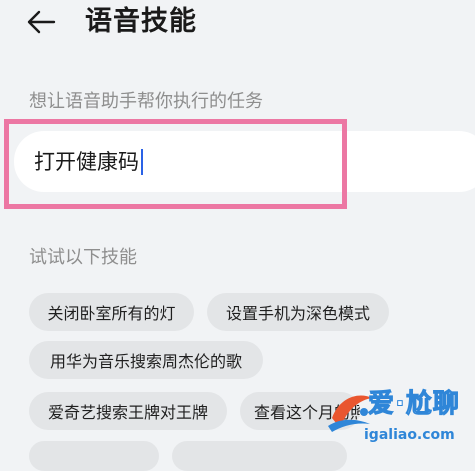 This screenshot has height=471, width=475. Describe the element at coordinates (298, 312) in the screenshot. I see `skill-chip-dark-mode: 设置手机为深色模式` at that location.